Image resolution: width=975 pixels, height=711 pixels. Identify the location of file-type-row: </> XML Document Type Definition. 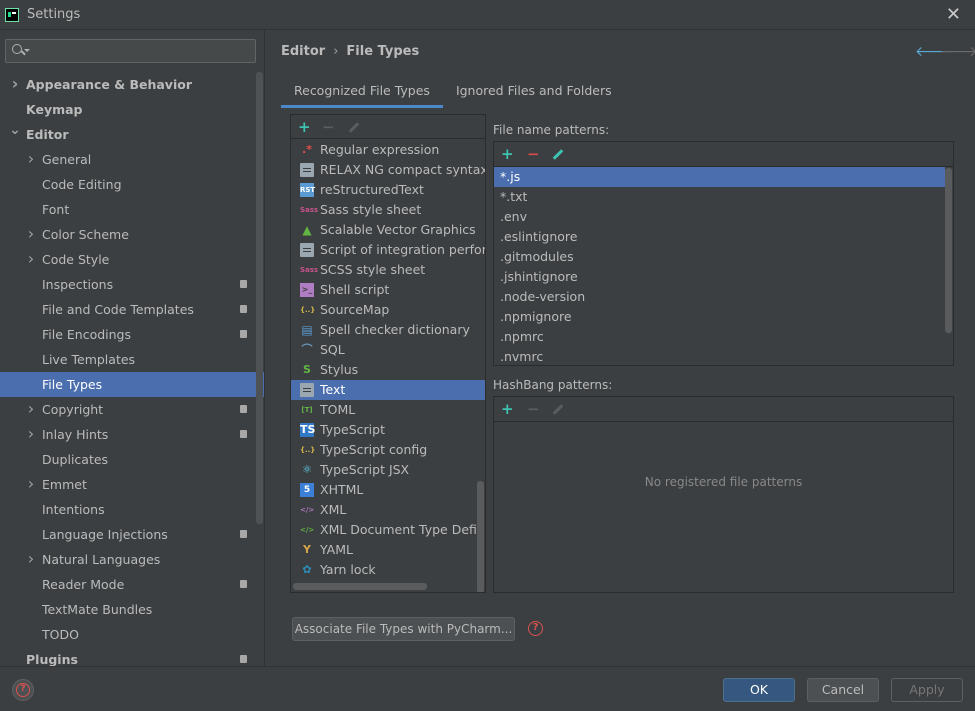
(388, 530).